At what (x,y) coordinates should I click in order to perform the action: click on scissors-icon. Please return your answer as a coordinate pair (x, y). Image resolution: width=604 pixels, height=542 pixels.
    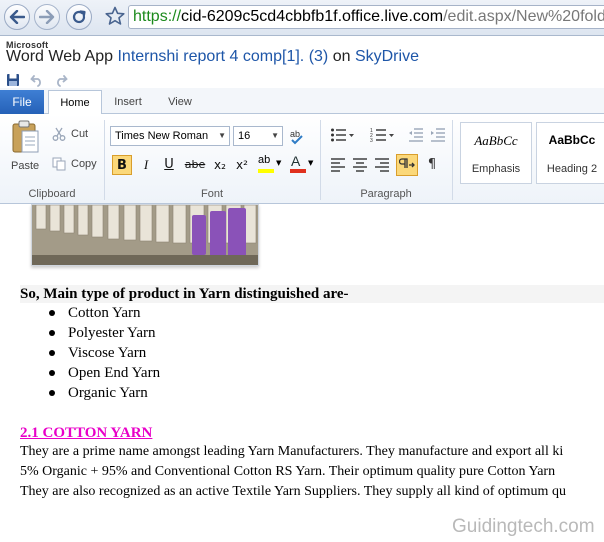
    Looking at the image, I should click on (59, 134).